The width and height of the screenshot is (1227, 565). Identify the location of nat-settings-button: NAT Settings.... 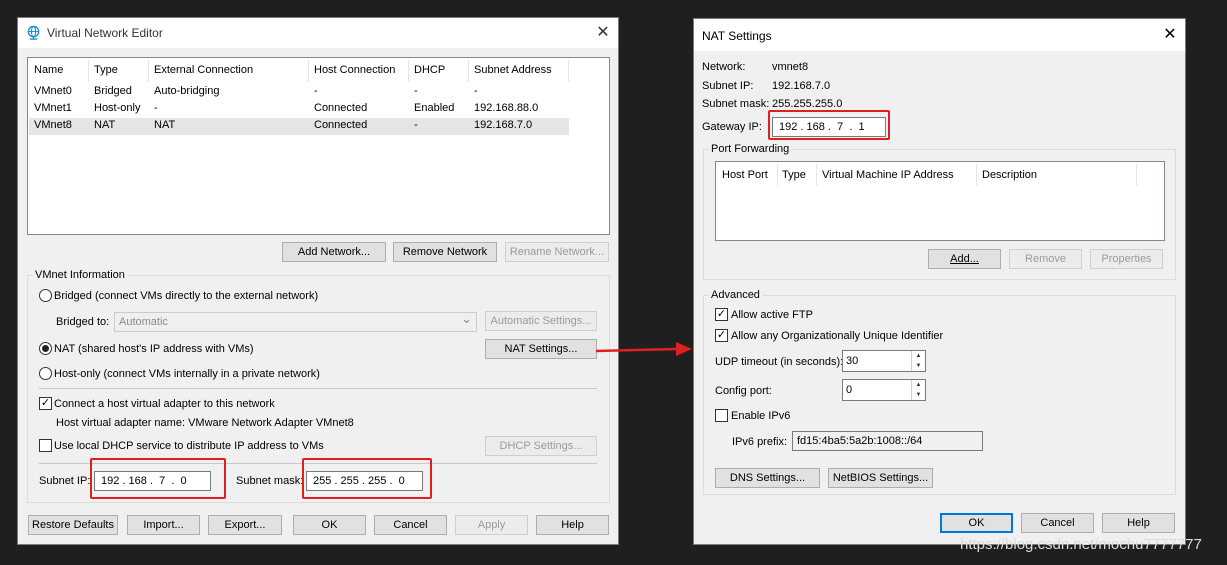
(541, 349).